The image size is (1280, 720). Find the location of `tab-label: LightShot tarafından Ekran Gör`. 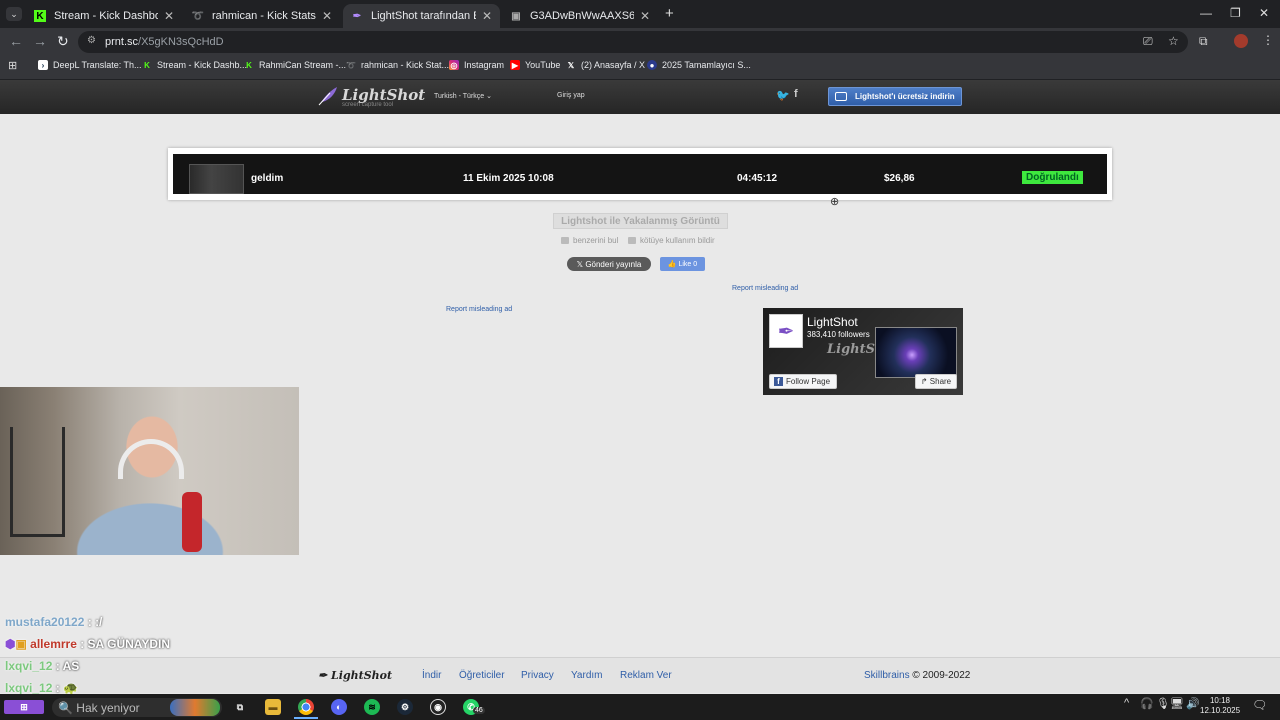

tab-label: LightShot tarafından Ekran Gör is located at coordinates (423, 16).